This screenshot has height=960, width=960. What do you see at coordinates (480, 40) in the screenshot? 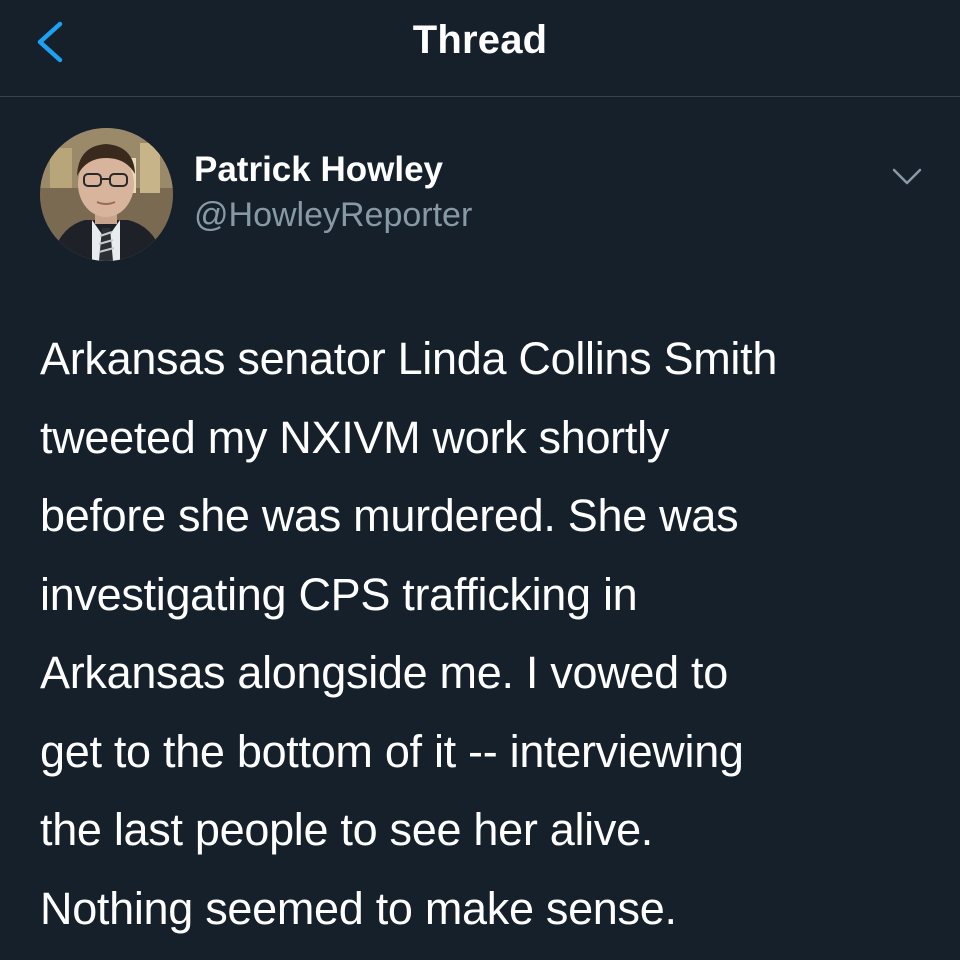
I see `page-title: Thread` at bounding box center [480, 40].